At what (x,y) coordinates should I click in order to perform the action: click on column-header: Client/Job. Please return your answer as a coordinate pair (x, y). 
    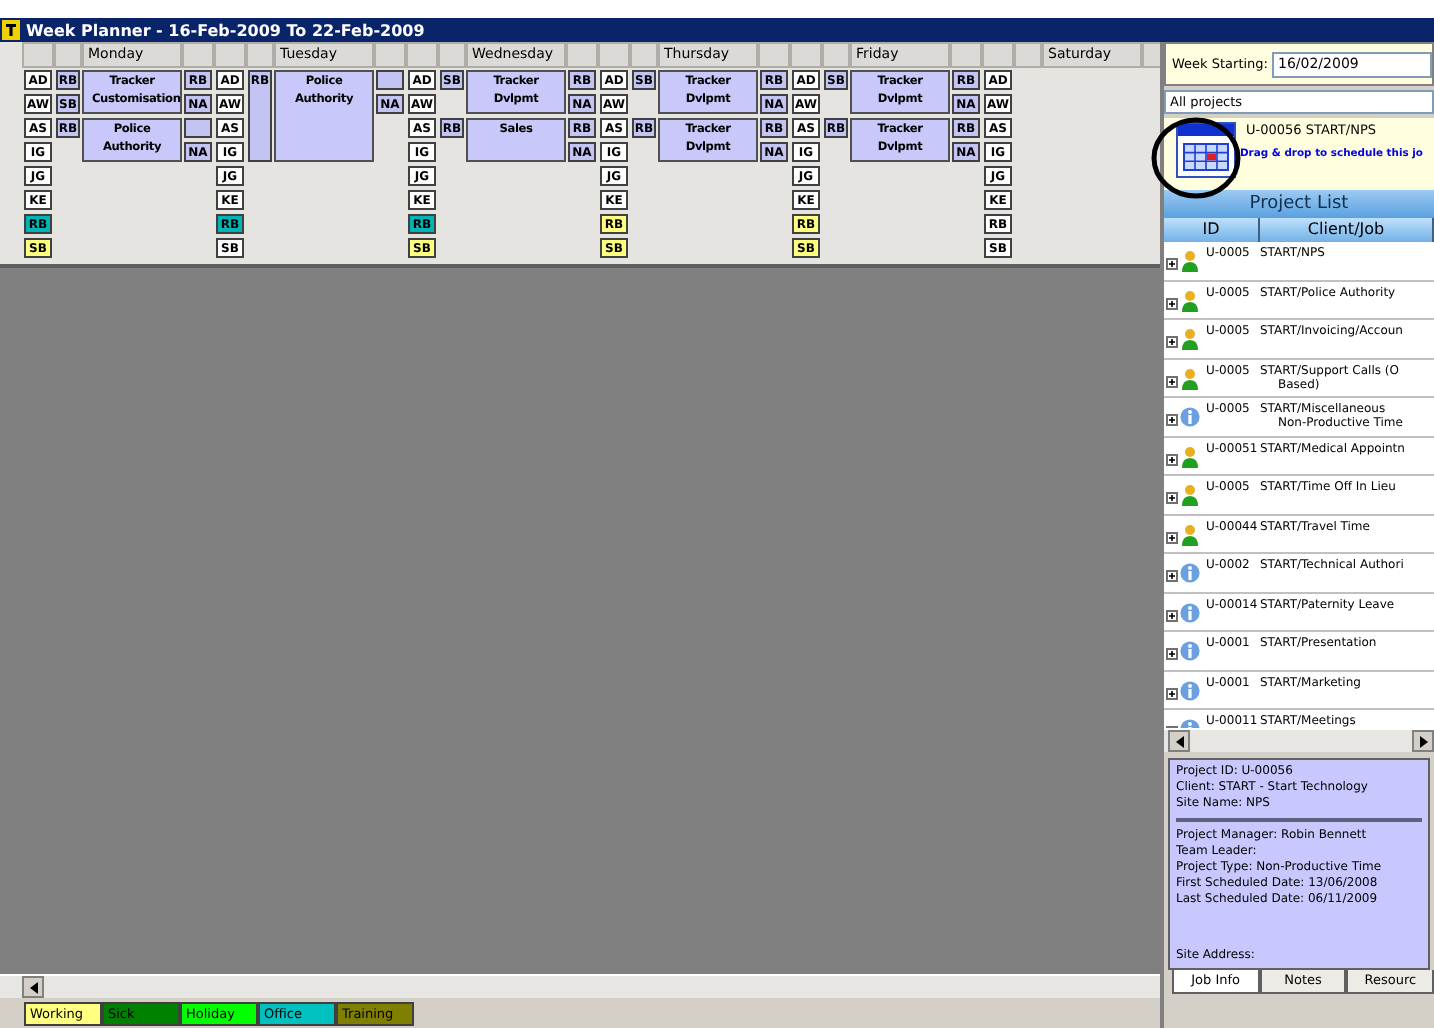
    Looking at the image, I should click on (1347, 230).